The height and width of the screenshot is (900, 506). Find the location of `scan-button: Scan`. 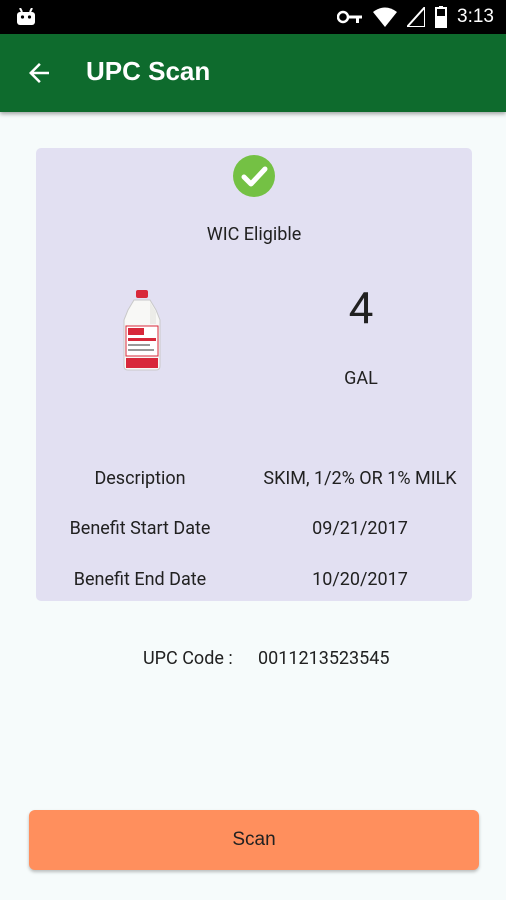

scan-button: Scan is located at coordinates (254, 840).